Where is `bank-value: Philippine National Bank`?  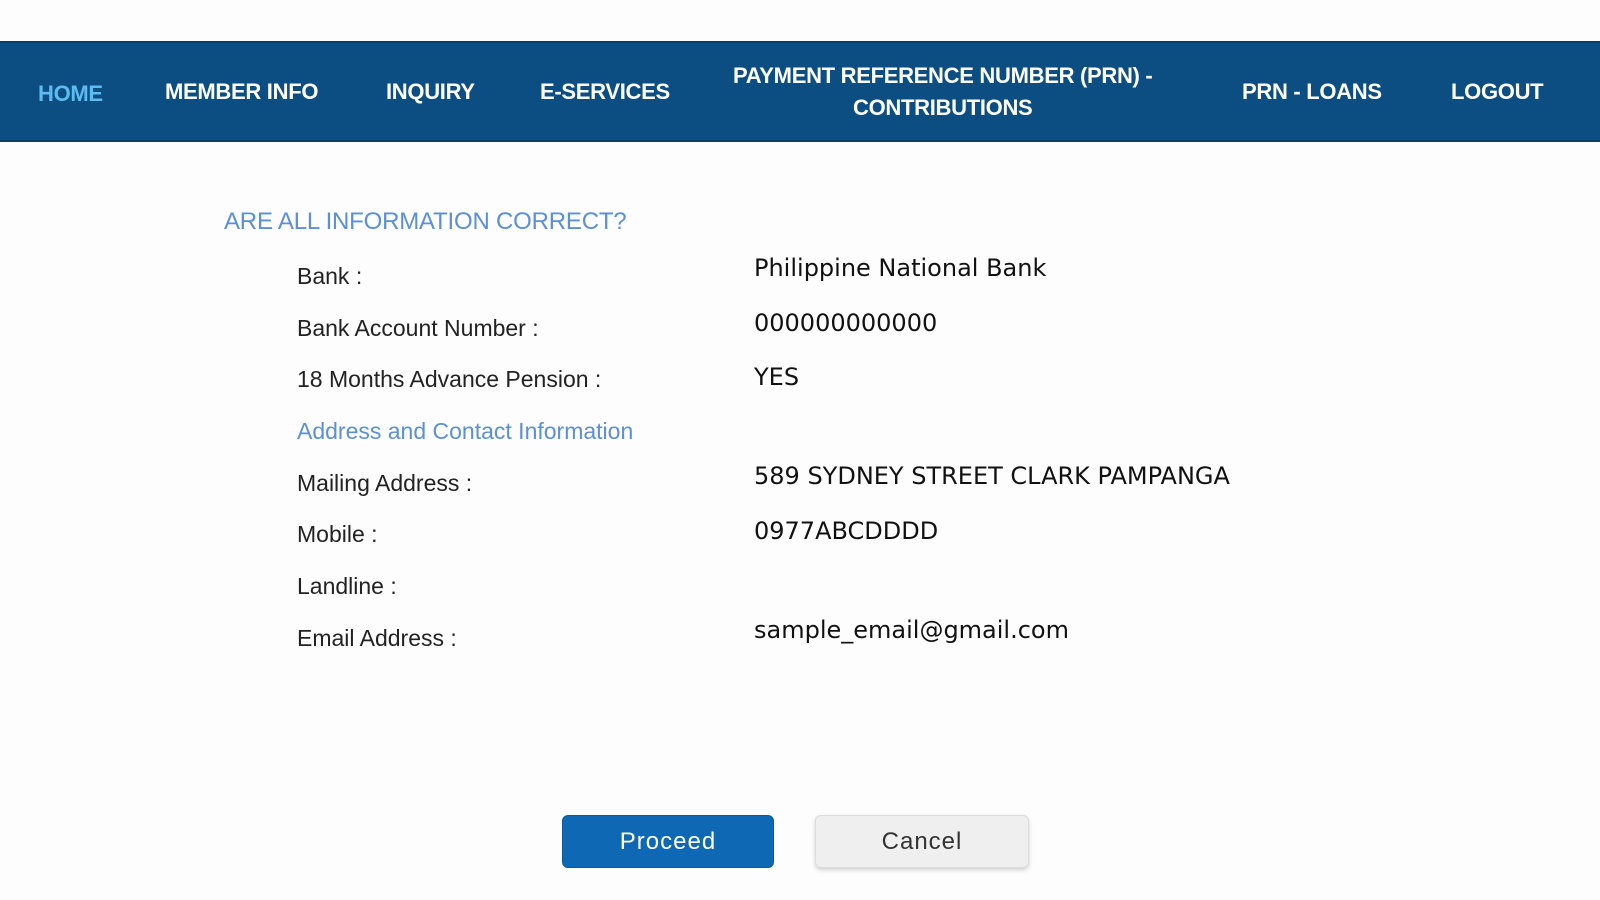
bank-value: Philippine National Bank is located at coordinates (900, 268).